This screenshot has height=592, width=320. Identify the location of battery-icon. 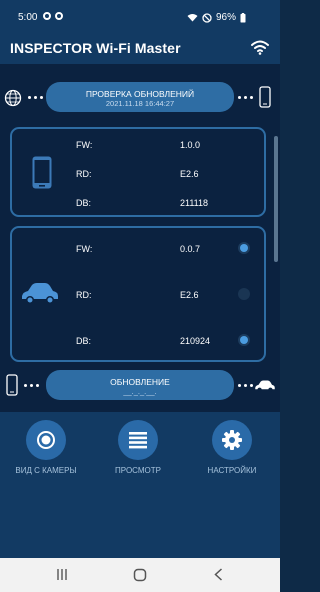
(243, 17).